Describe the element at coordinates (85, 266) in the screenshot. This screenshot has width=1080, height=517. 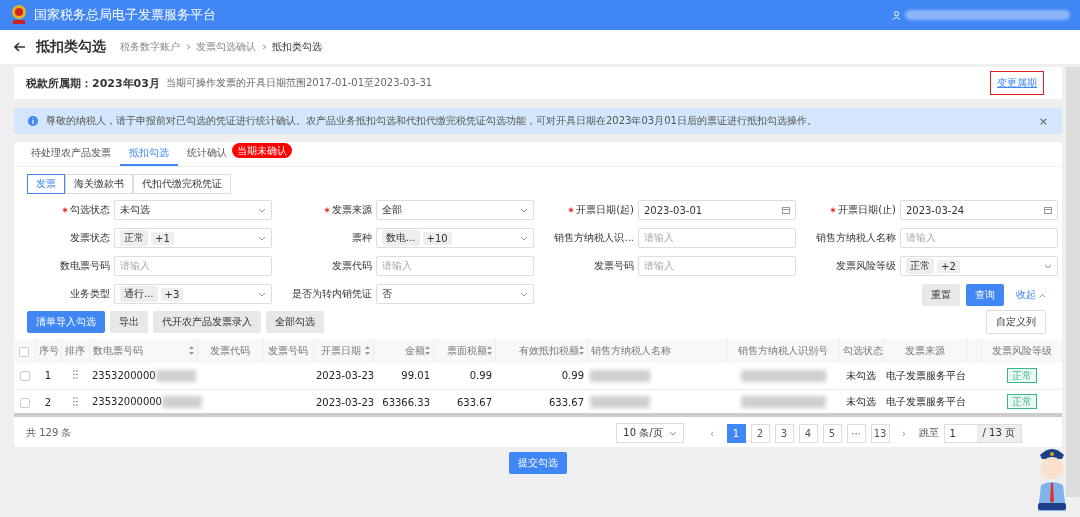
I see `field-label: 数电票号码` at that location.